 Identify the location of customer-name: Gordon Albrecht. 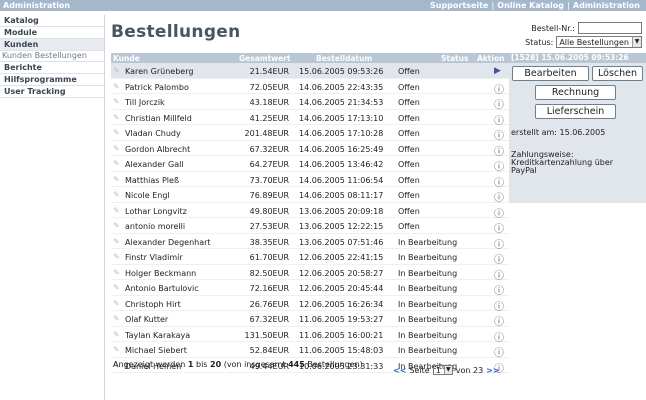
(158, 149).